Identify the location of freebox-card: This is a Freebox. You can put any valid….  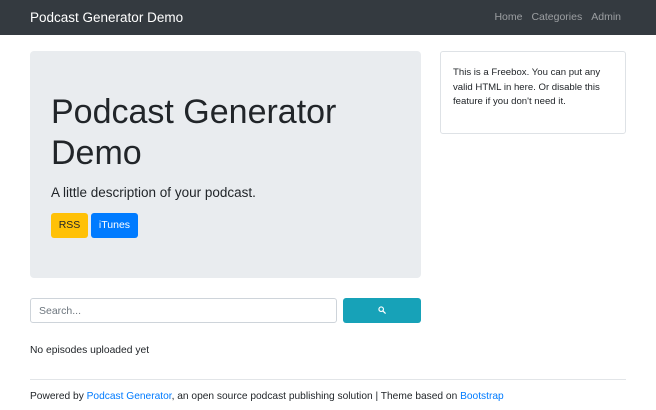
(533, 92).